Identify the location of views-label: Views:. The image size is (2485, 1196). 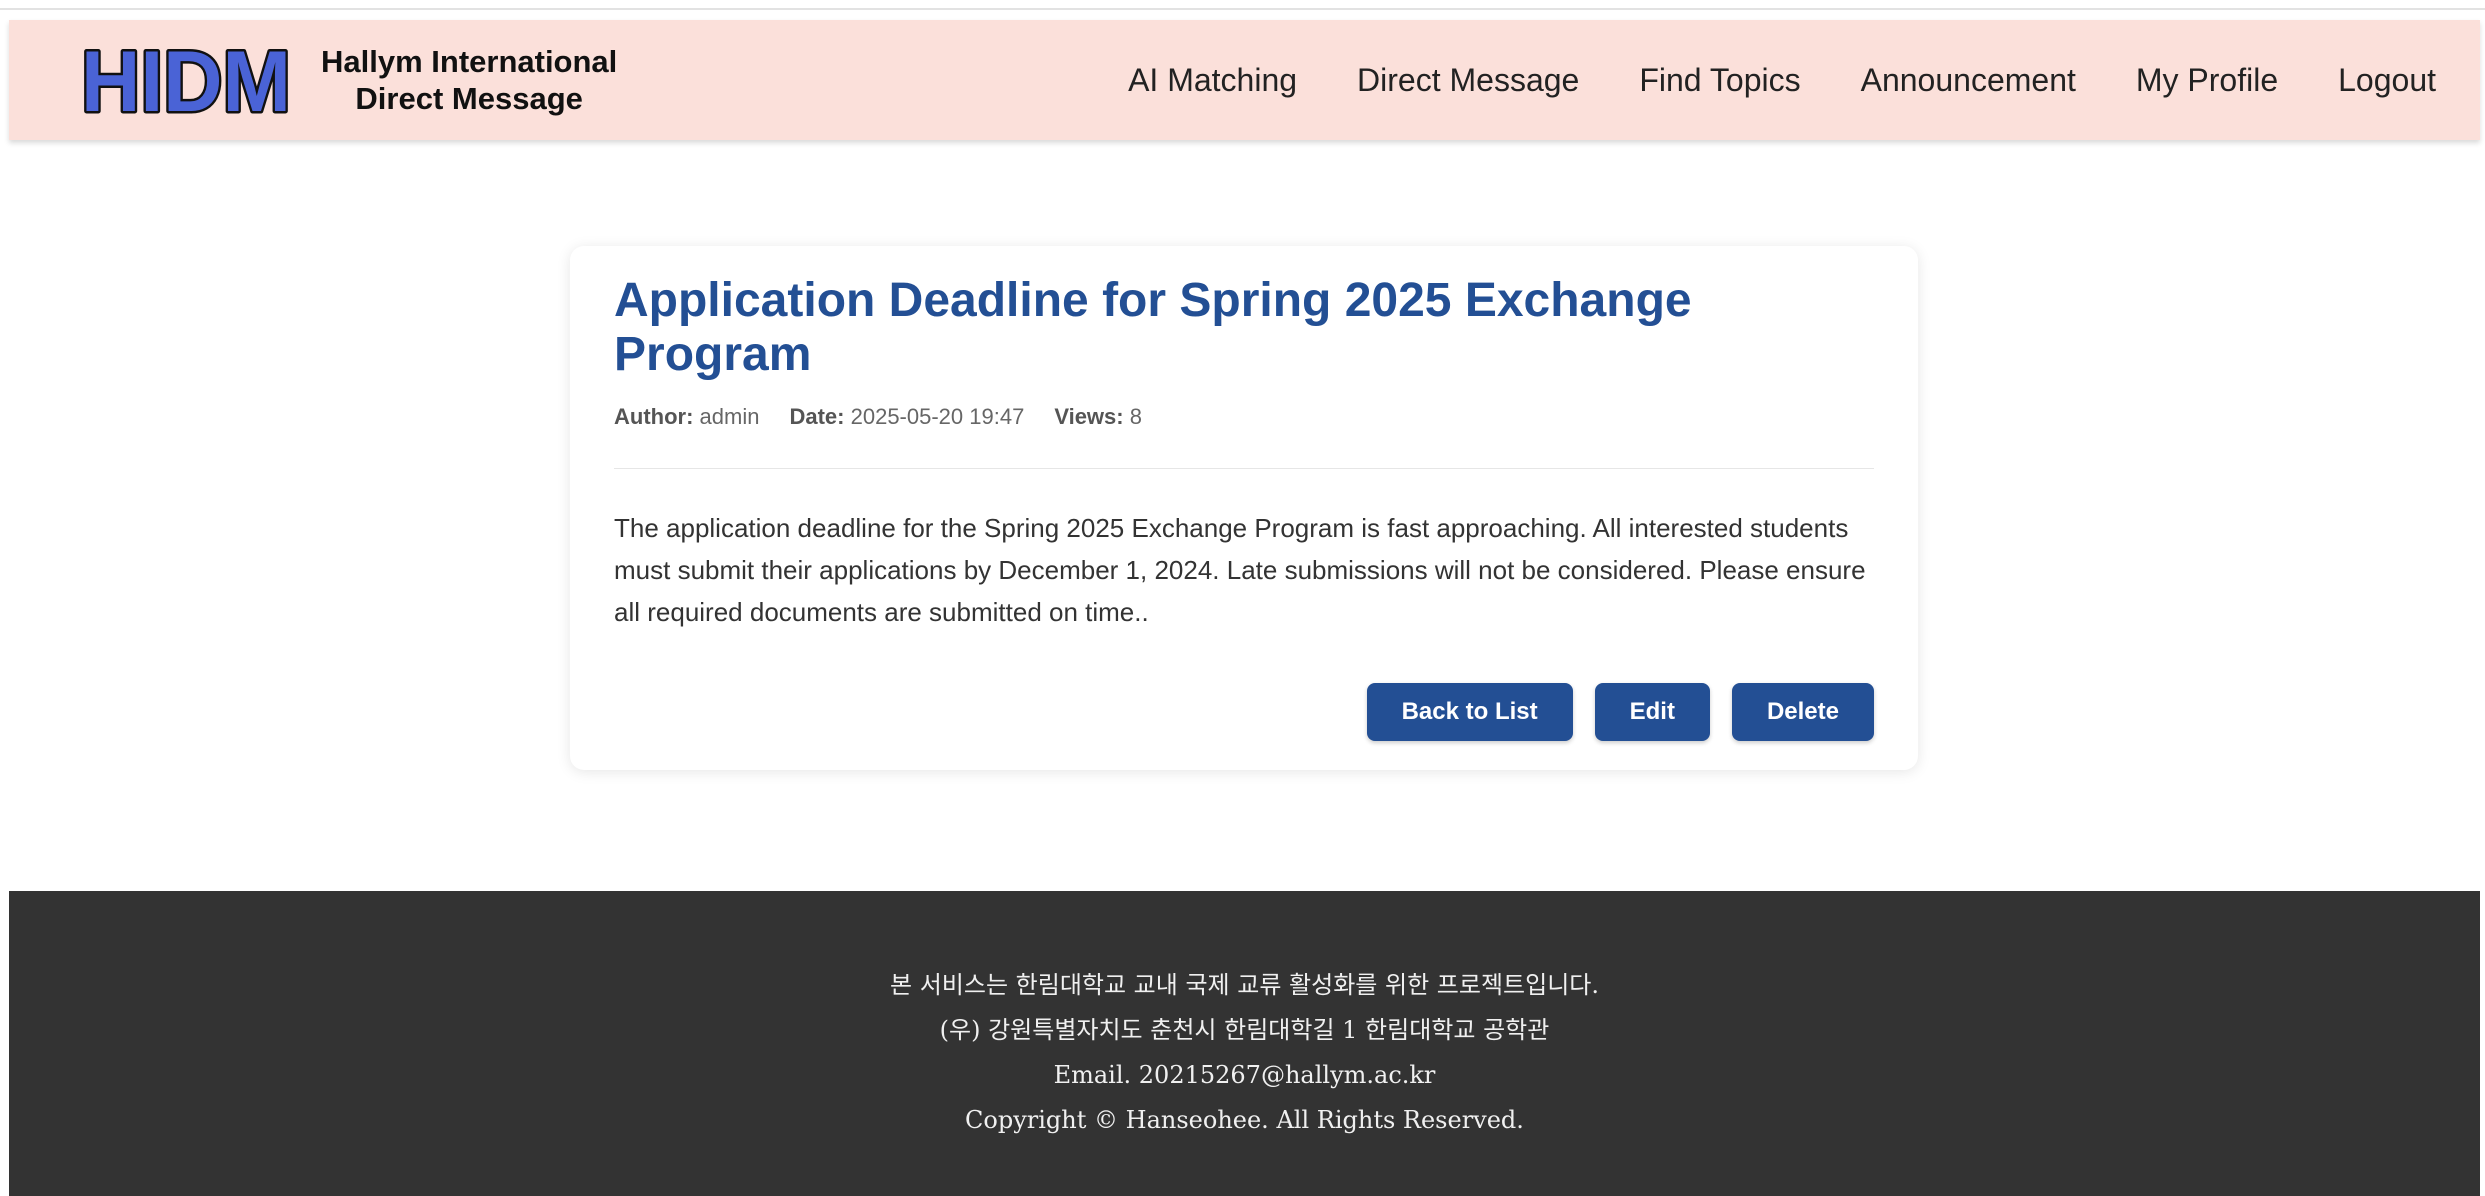
(1089, 416).